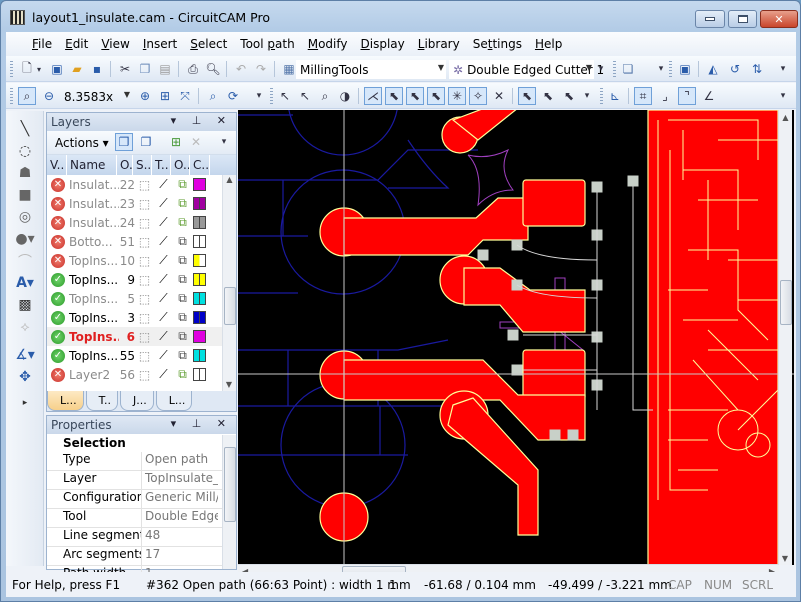 This screenshot has width=801, height=602. What do you see at coordinates (439, 44) in the screenshot?
I see `menu-library: Library` at bounding box center [439, 44].